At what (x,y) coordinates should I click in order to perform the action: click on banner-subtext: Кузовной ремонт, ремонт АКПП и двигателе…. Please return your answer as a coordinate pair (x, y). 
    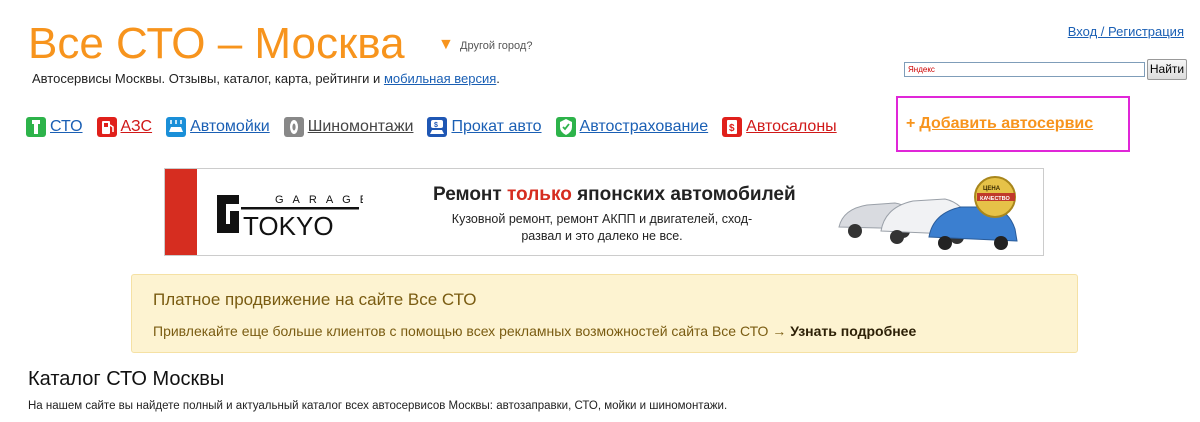
    Looking at the image, I should click on (602, 227).